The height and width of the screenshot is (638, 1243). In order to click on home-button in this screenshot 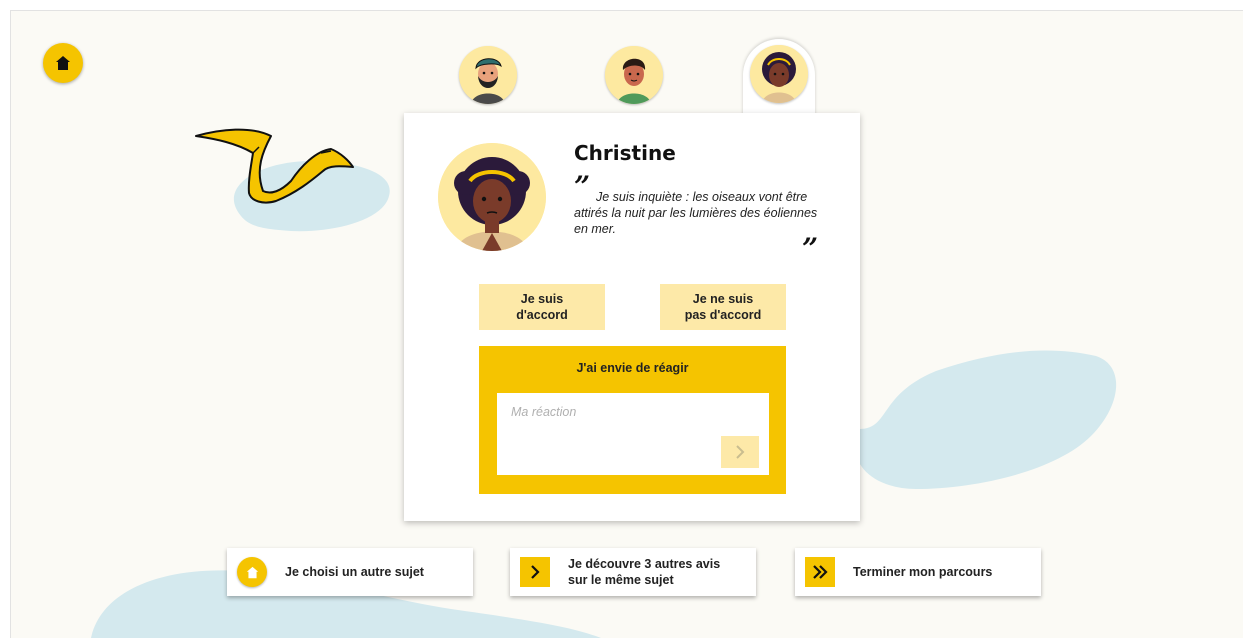, I will do `click(63, 63)`.